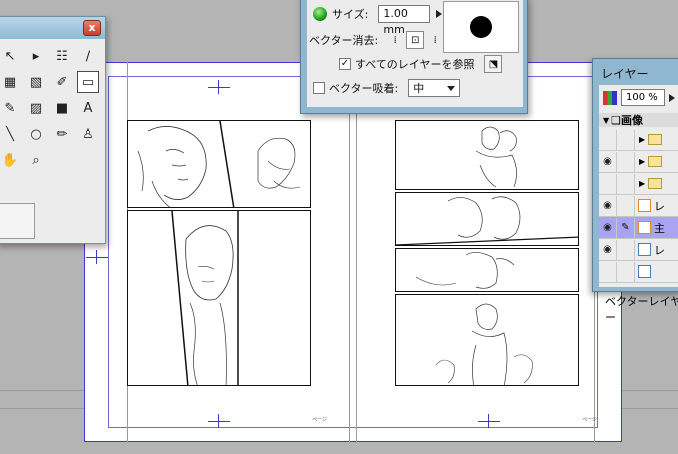  What do you see at coordinates (36, 82) in the screenshot?
I see `cube-icon: ▧` at bounding box center [36, 82].